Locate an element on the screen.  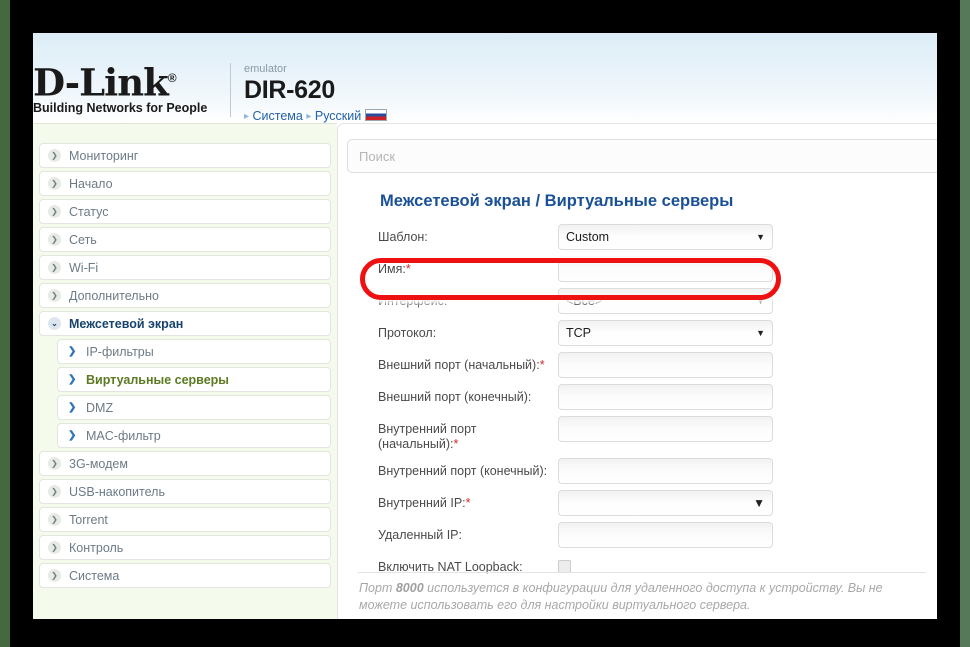
sidebar-item-13: ❯ Torrent is located at coordinates (185, 519).